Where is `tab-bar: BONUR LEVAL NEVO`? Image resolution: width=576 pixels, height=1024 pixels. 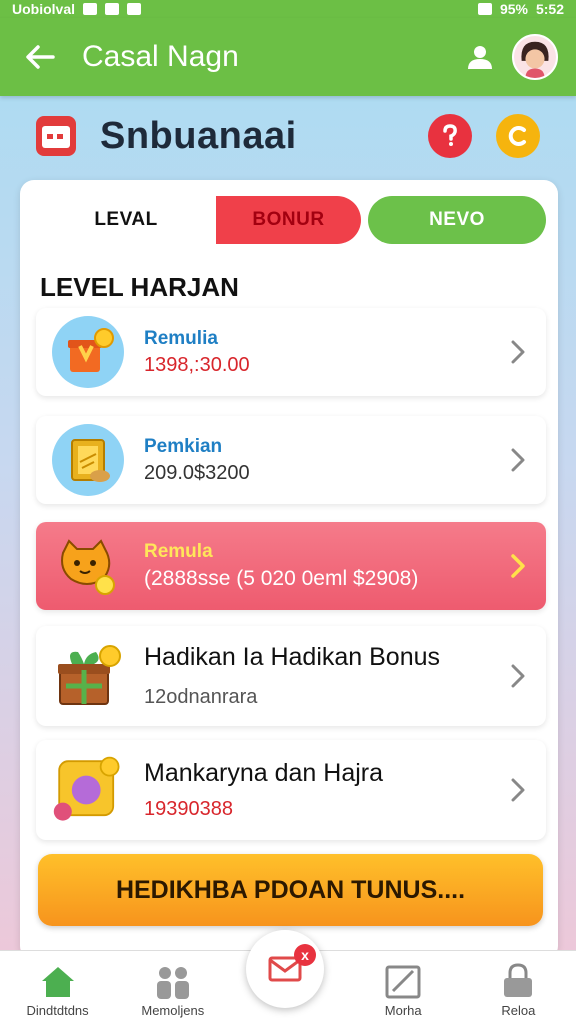 tab-bar: BONUR LEVAL NEVO is located at coordinates (291, 221).